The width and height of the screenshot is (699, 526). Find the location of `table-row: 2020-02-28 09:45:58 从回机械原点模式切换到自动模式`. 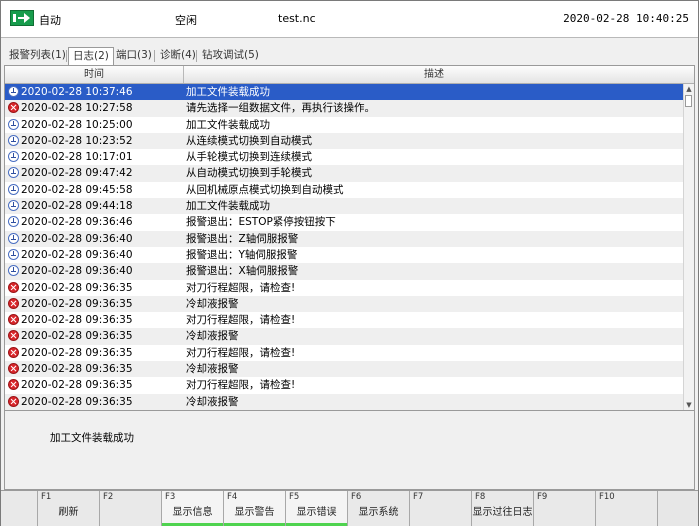

table-row: 2020-02-28 09:45:58 从回机械原点模式切换到自动模式 is located at coordinates (344, 190).